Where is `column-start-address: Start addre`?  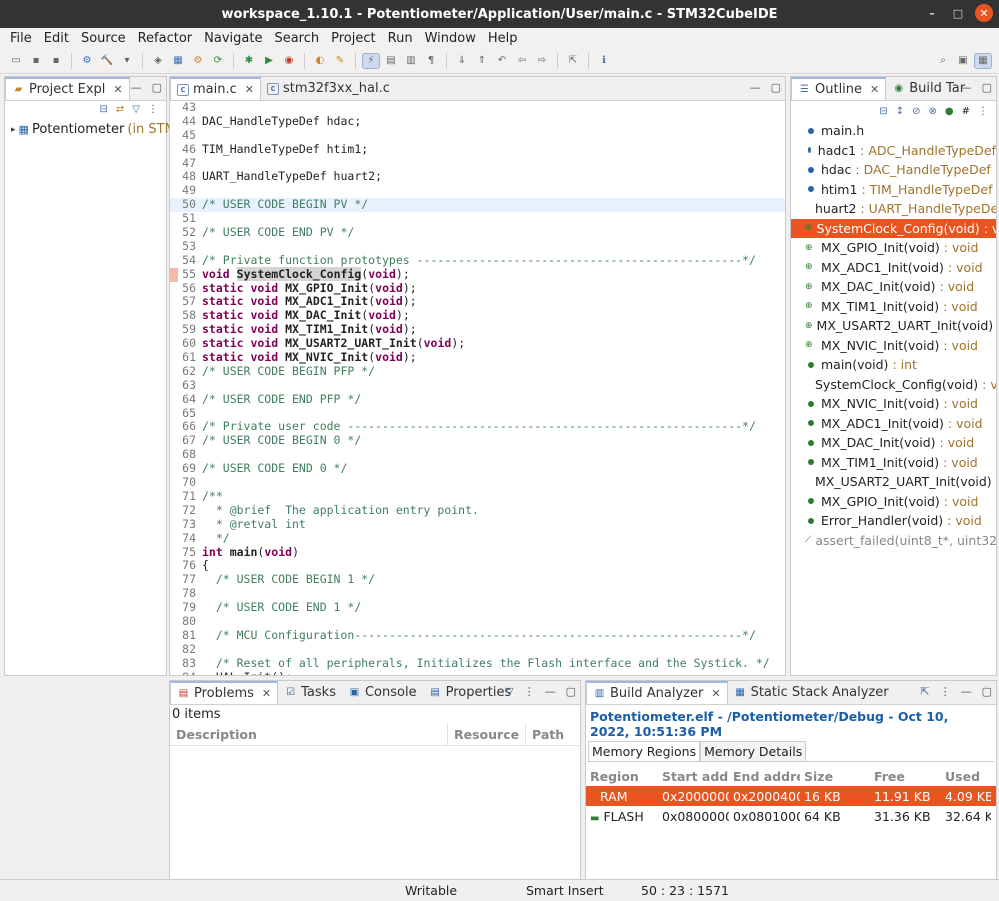 column-start-address: Start addre is located at coordinates (693, 776).